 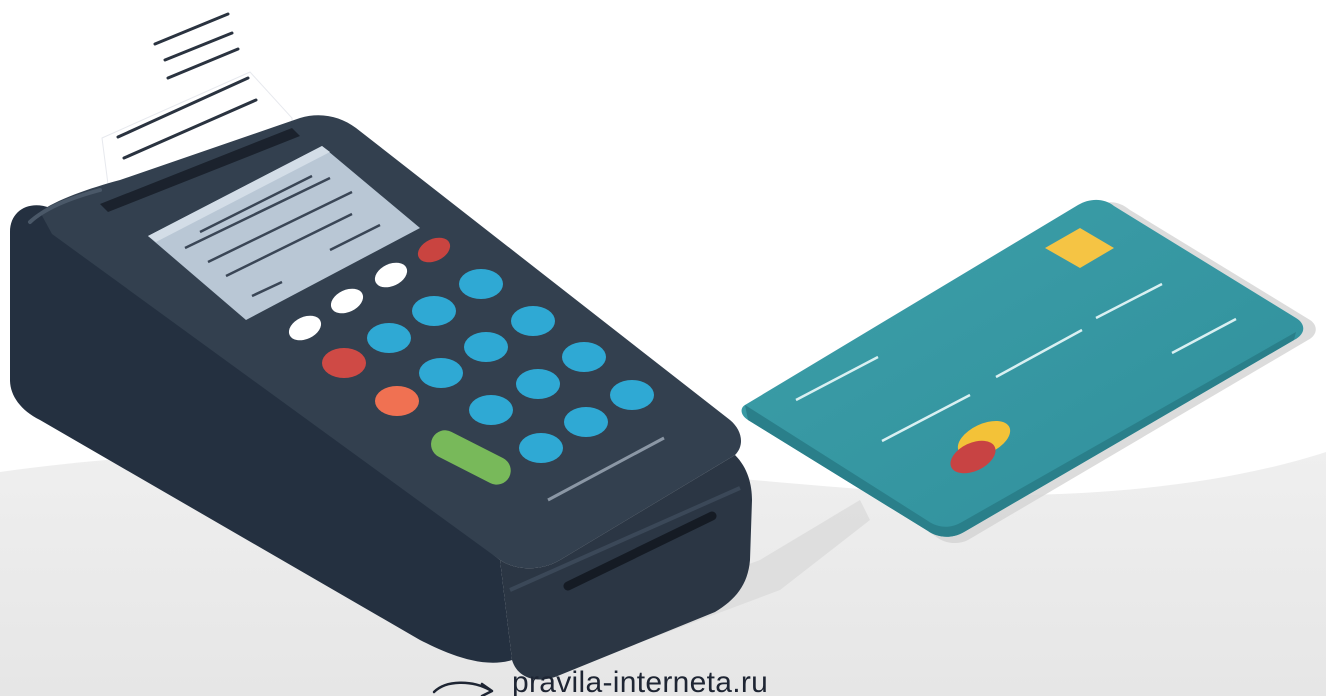 I want to click on watermark-text: pravila-interneta.ru, so click(x=640, y=681).